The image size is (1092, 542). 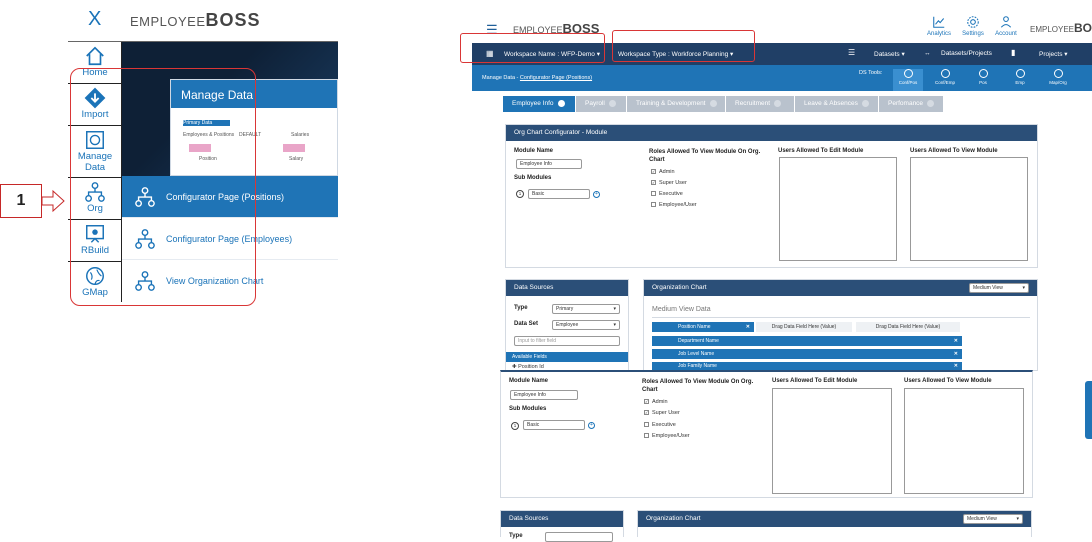 I want to click on user-icon, so click(x=1006, y=22).